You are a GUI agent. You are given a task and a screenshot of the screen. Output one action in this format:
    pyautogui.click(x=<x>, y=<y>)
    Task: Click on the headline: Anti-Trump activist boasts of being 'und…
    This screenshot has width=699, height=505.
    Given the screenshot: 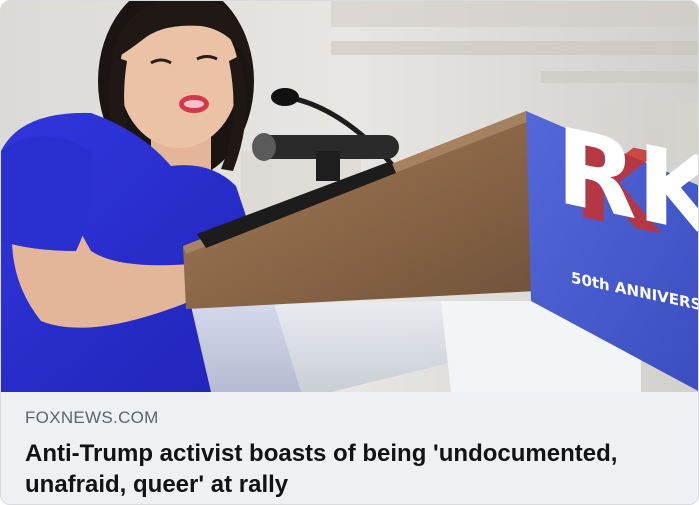 What is the action you would take?
    pyautogui.click(x=350, y=469)
    